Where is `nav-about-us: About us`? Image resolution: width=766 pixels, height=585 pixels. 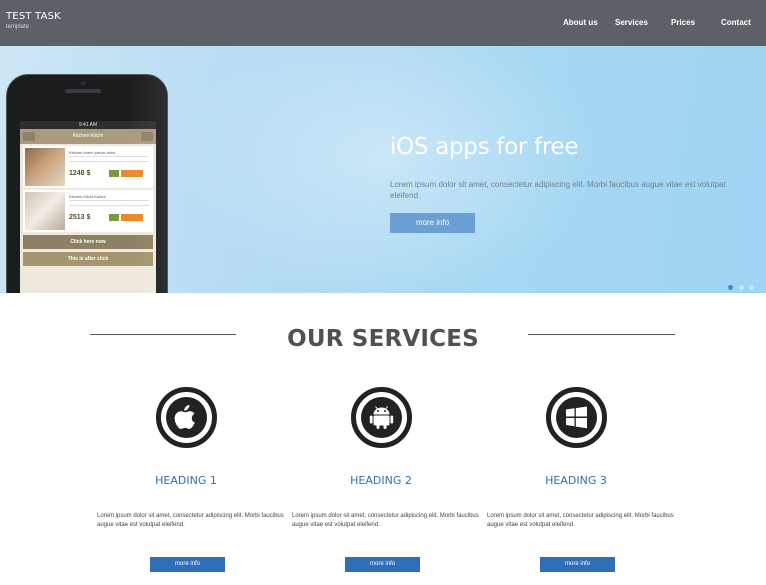 nav-about-us: About us is located at coordinates (580, 22).